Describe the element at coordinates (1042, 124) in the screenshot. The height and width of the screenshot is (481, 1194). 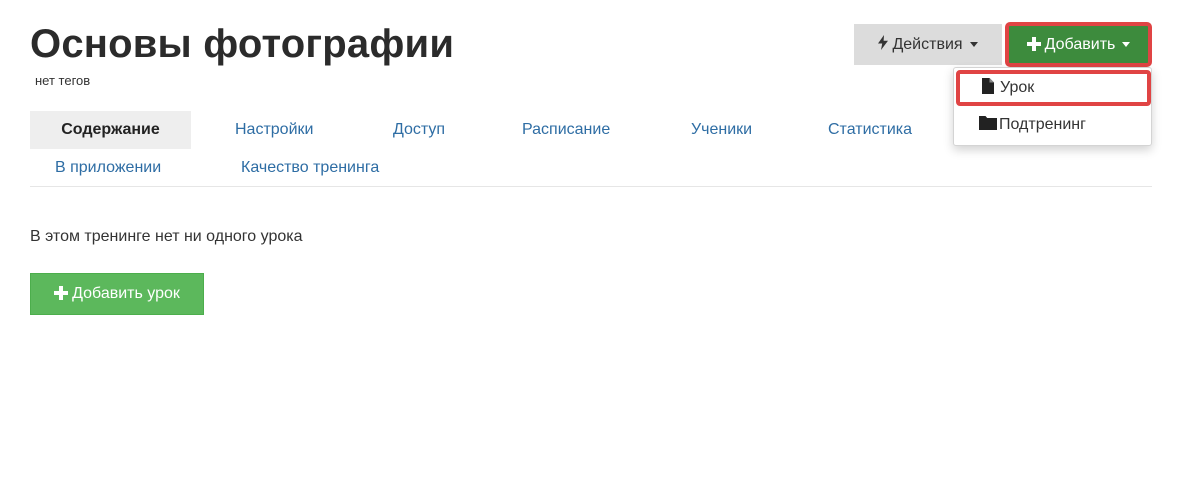
I see `dropdown-item-label: Подтренинг` at that location.